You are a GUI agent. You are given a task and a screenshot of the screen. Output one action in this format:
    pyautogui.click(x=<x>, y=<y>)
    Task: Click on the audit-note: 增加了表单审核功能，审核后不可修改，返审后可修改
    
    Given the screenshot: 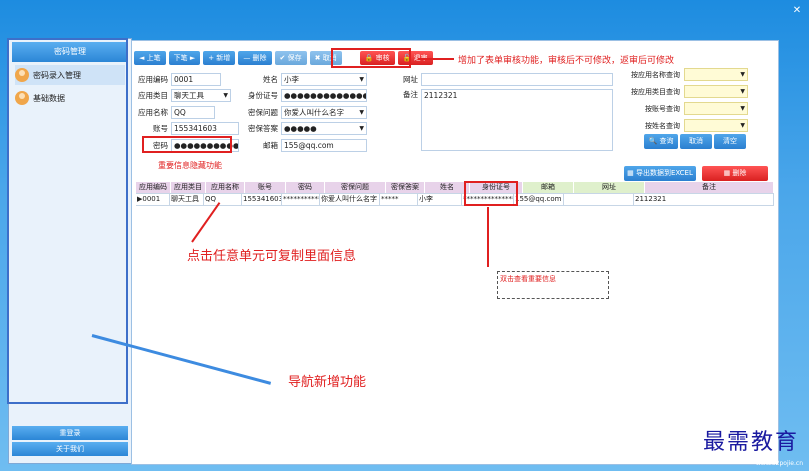 What is the action you would take?
    pyautogui.click(x=566, y=61)
    